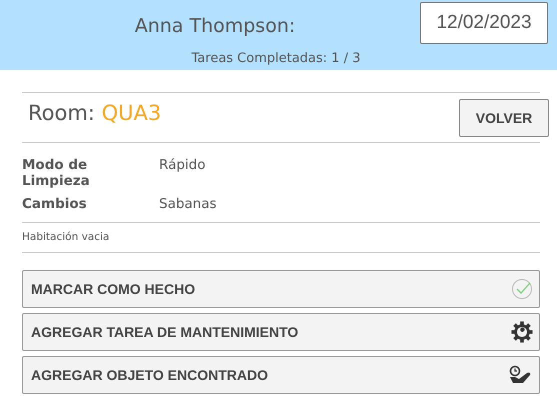 This screenshot has width=557, height=403. I want to click on room-title: Room: QUA3, so click(95, 112).